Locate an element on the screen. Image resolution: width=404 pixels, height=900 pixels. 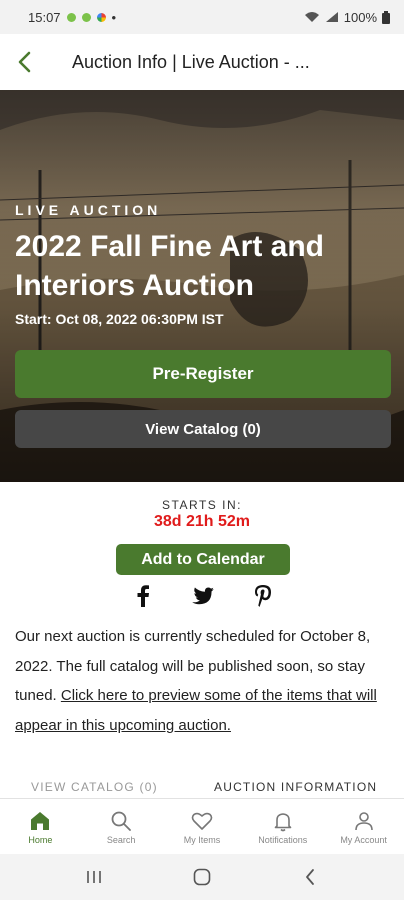
nav-home: Home is located at coordinates (40, 826).